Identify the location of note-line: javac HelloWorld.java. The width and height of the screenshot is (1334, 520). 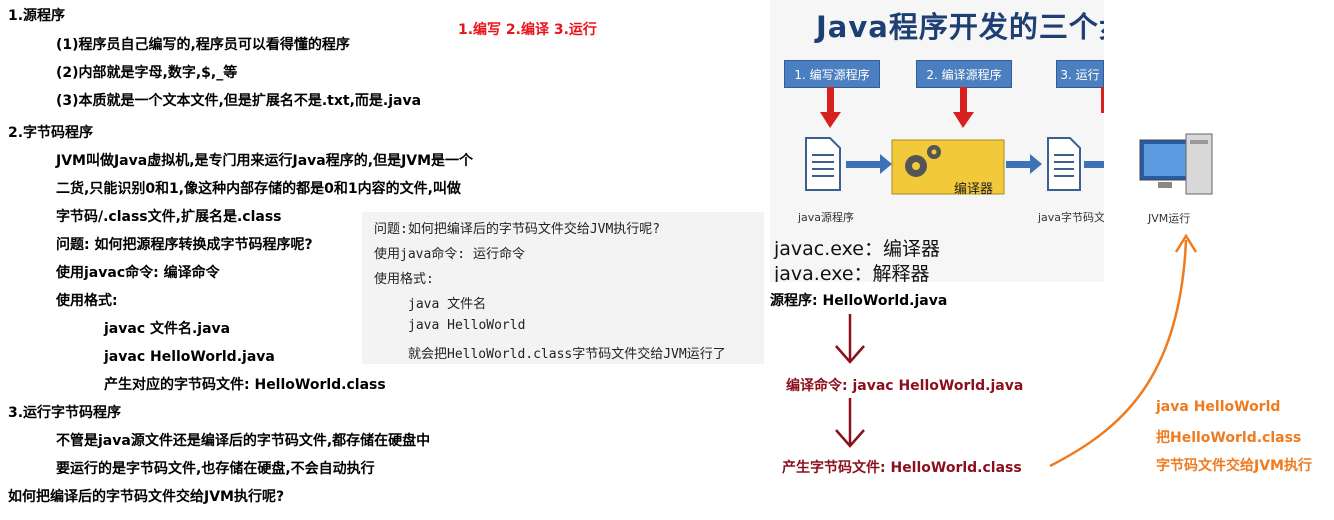
(189, 357).